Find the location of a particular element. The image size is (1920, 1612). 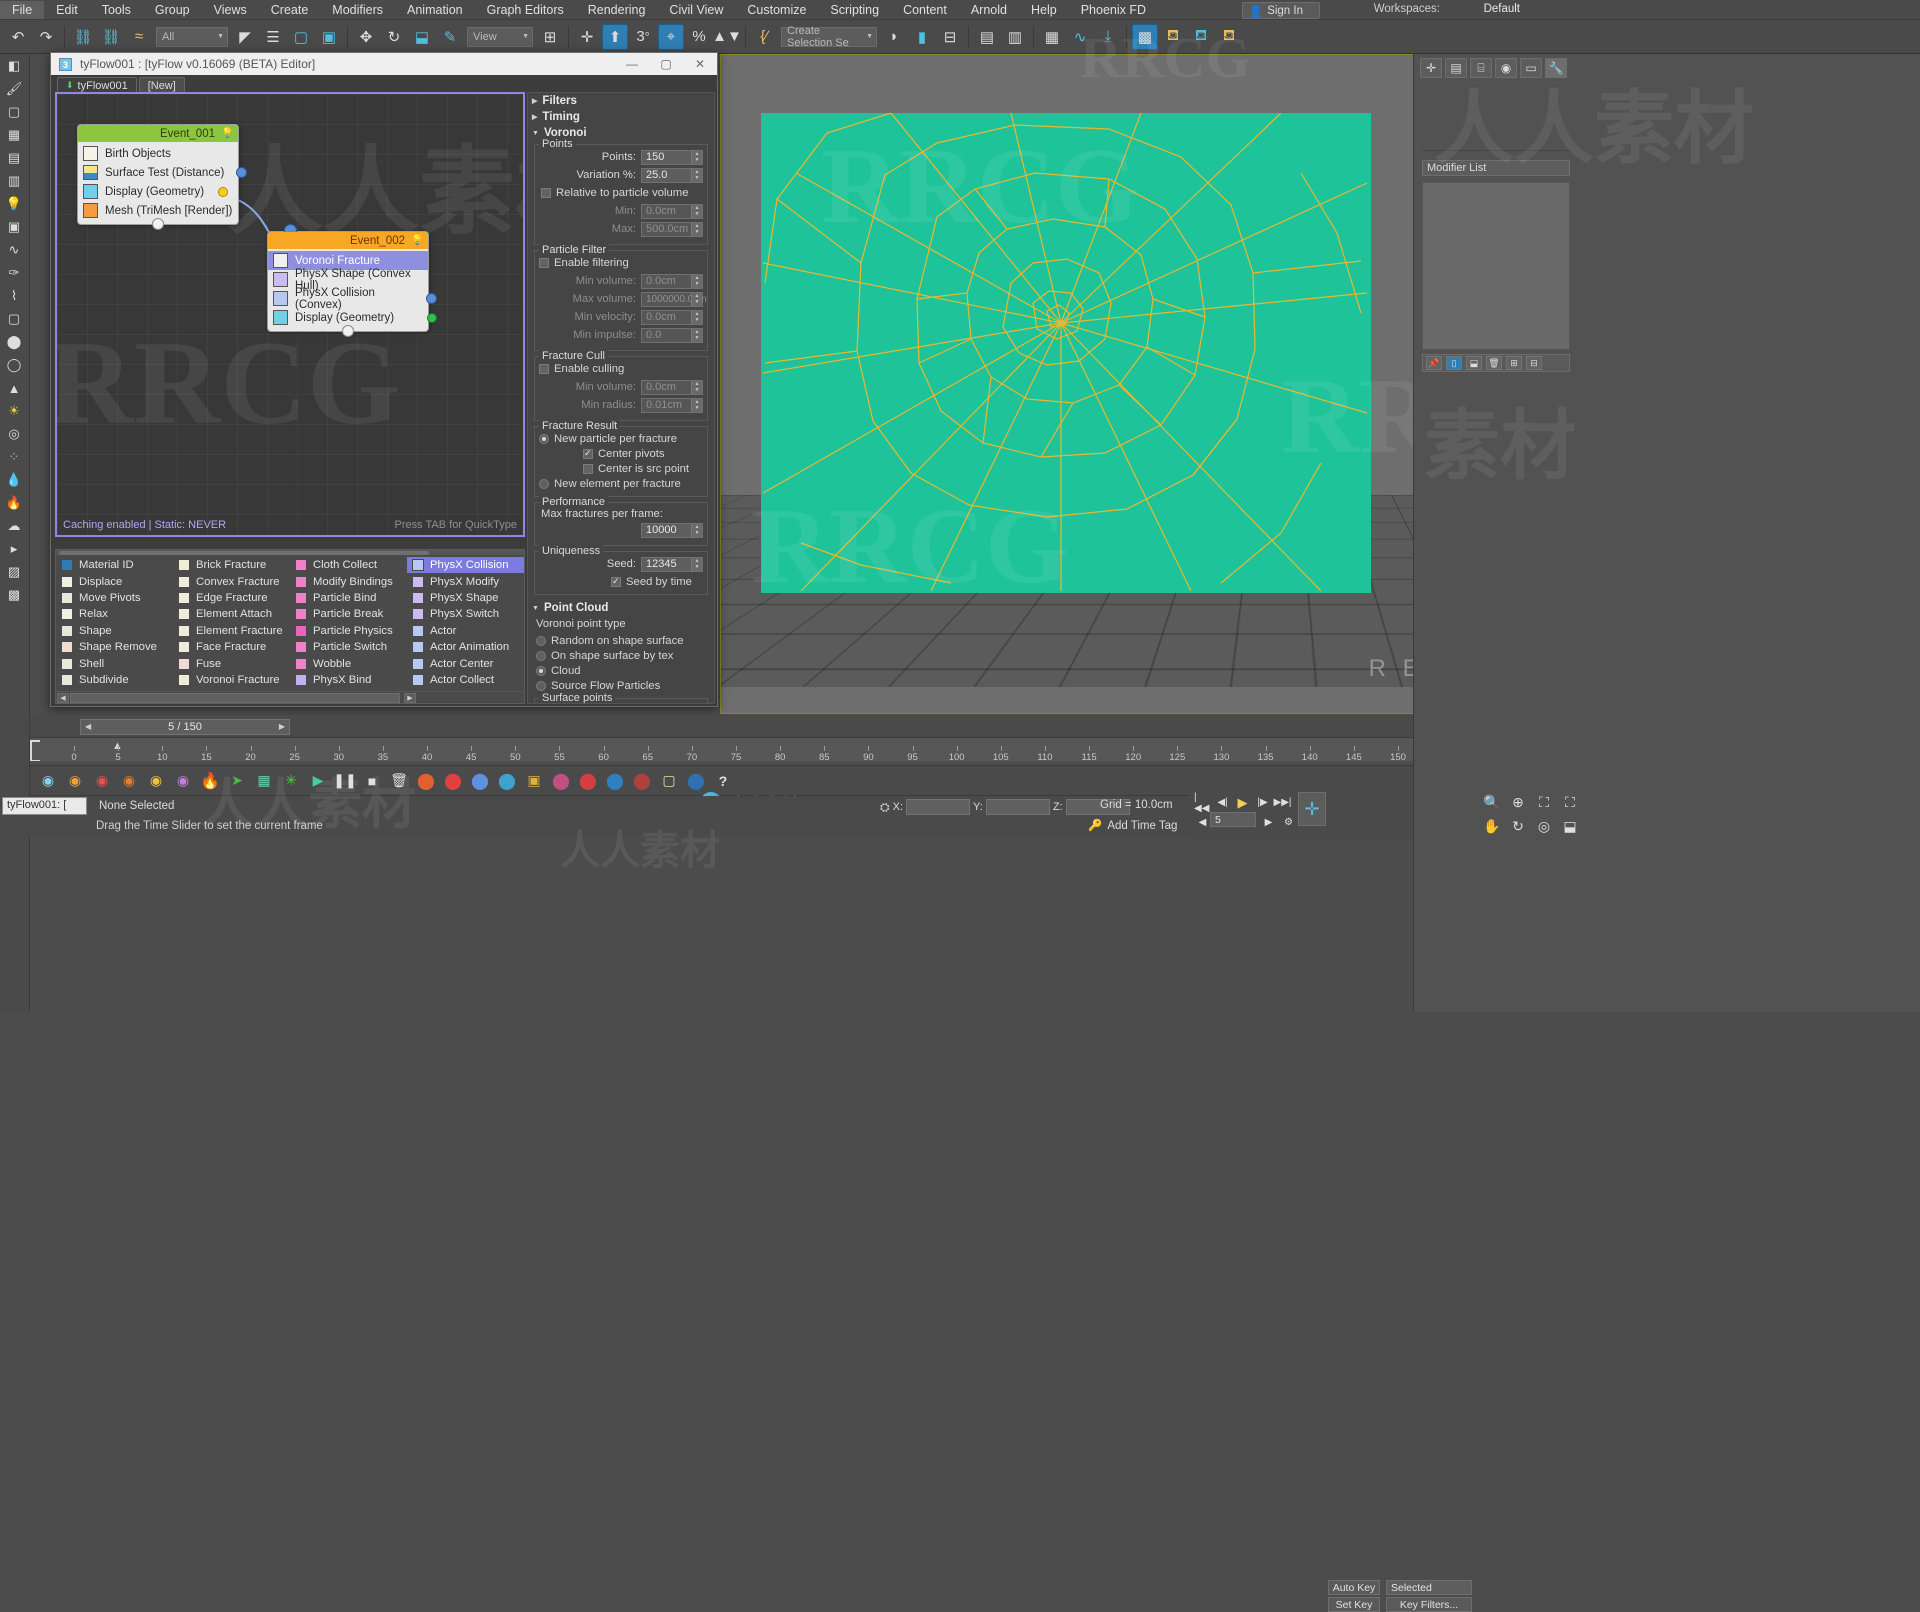

op-element-fracture: Element Fracture is located at coordinates (231, 631).